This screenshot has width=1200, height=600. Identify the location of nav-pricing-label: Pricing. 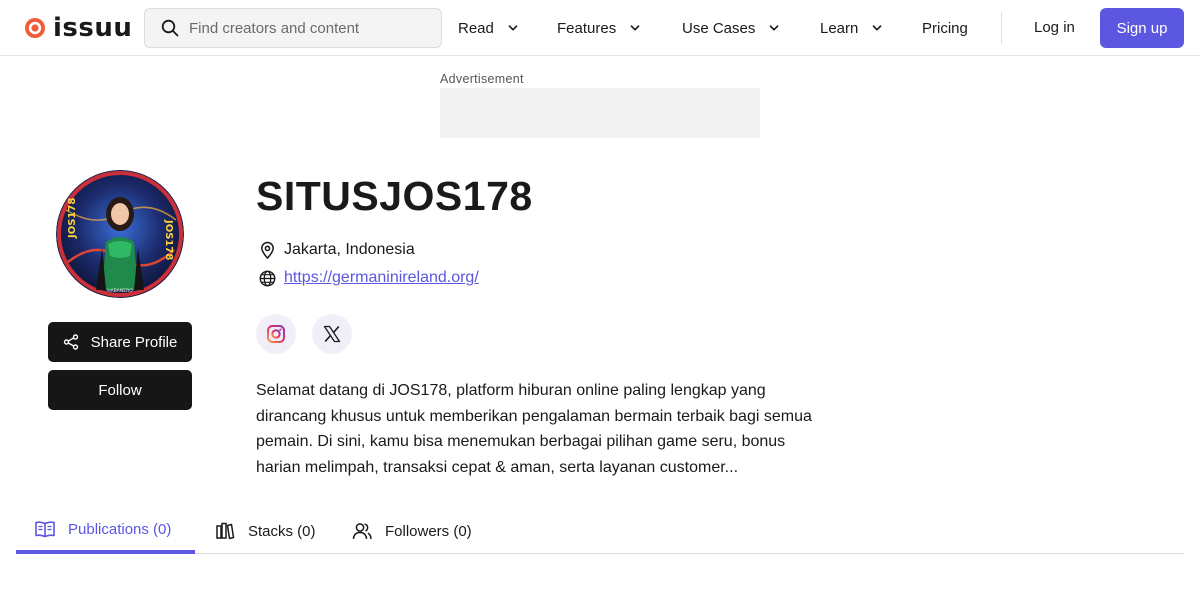
(945, 28).